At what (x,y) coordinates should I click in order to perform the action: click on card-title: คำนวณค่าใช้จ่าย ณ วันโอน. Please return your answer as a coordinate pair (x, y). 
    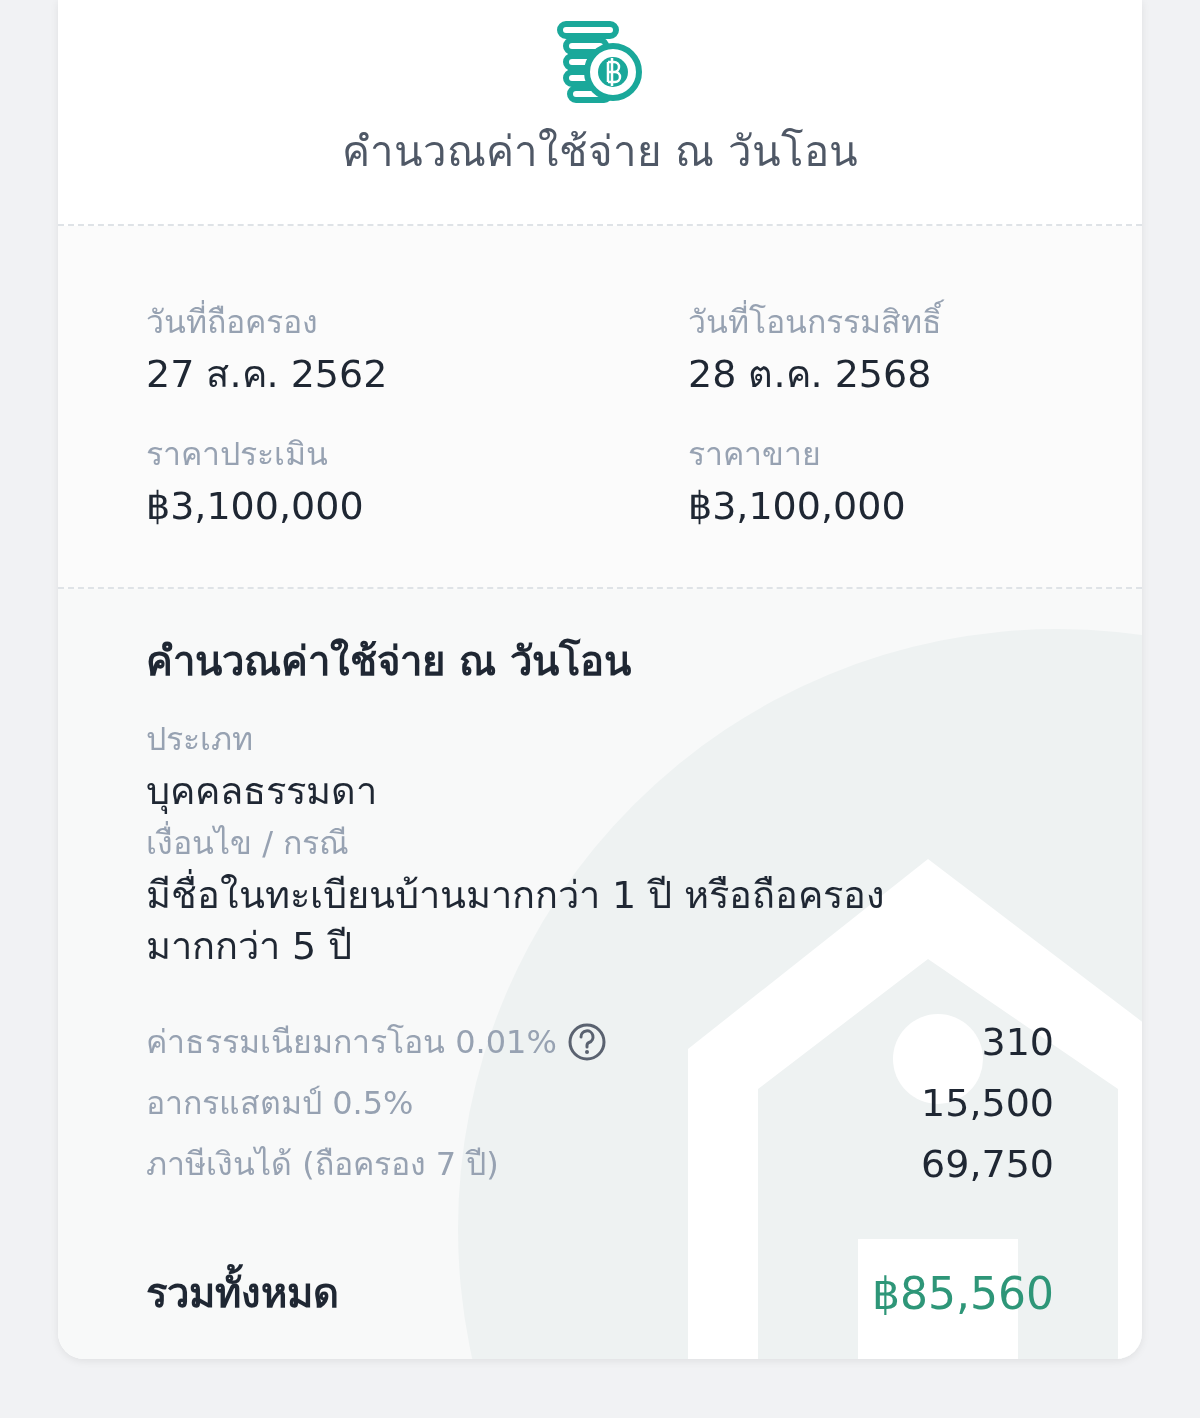
    Looking at the image, I should click on (600, 152).